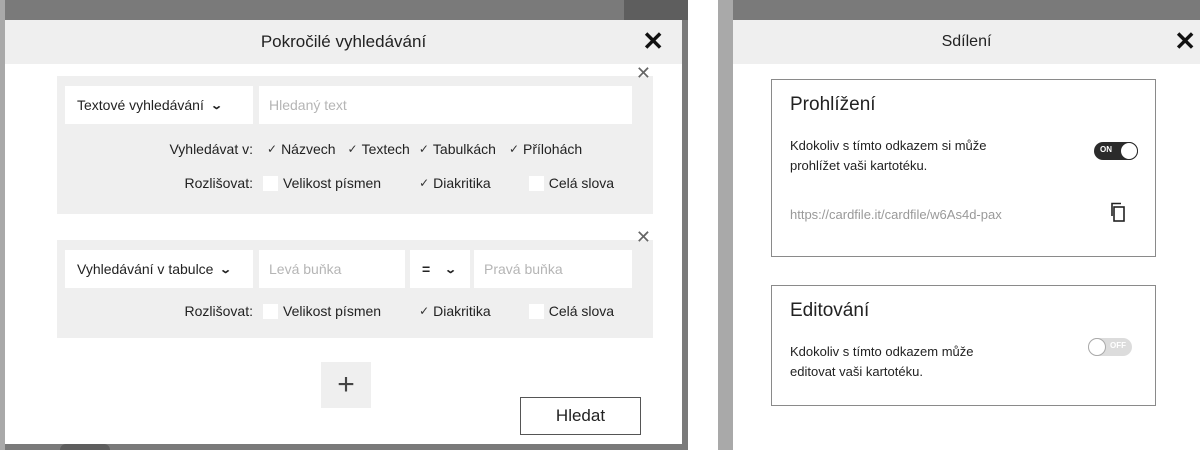 The width and height of the screenshot is (1200, 450). I want to click on left-cell-input, so click(332, 269).